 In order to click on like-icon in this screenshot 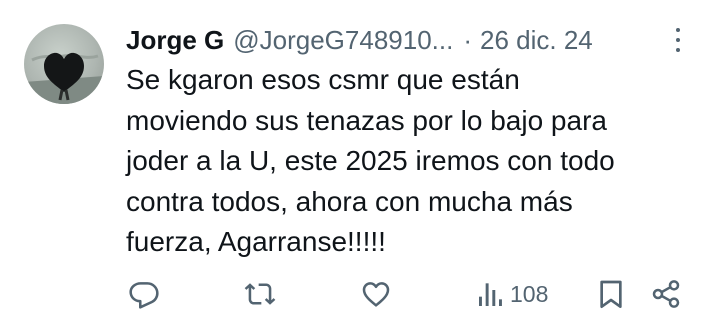, I will do `click(376, 294)`.